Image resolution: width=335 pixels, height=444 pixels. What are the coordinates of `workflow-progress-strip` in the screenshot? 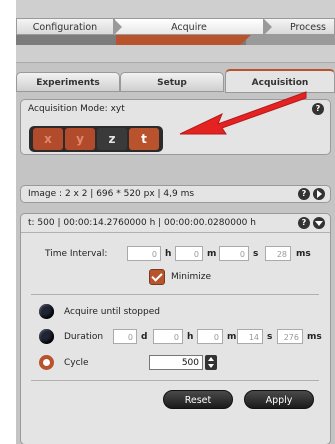 It's located at (175, 40).